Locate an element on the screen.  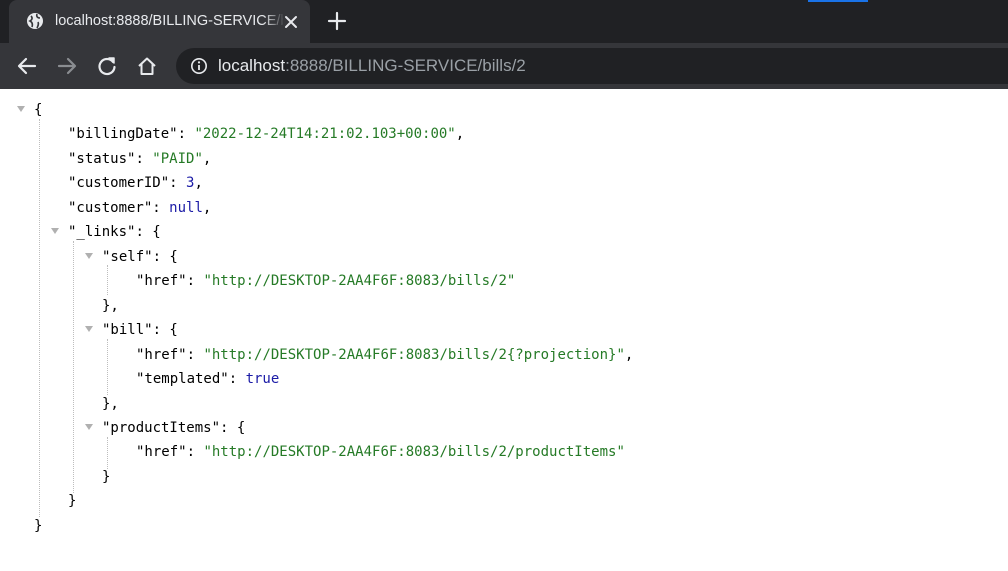
json-string-value: "http://DESKTOP-2AA4F6F:8083/bills/2" is located at coordinates (359, 281).